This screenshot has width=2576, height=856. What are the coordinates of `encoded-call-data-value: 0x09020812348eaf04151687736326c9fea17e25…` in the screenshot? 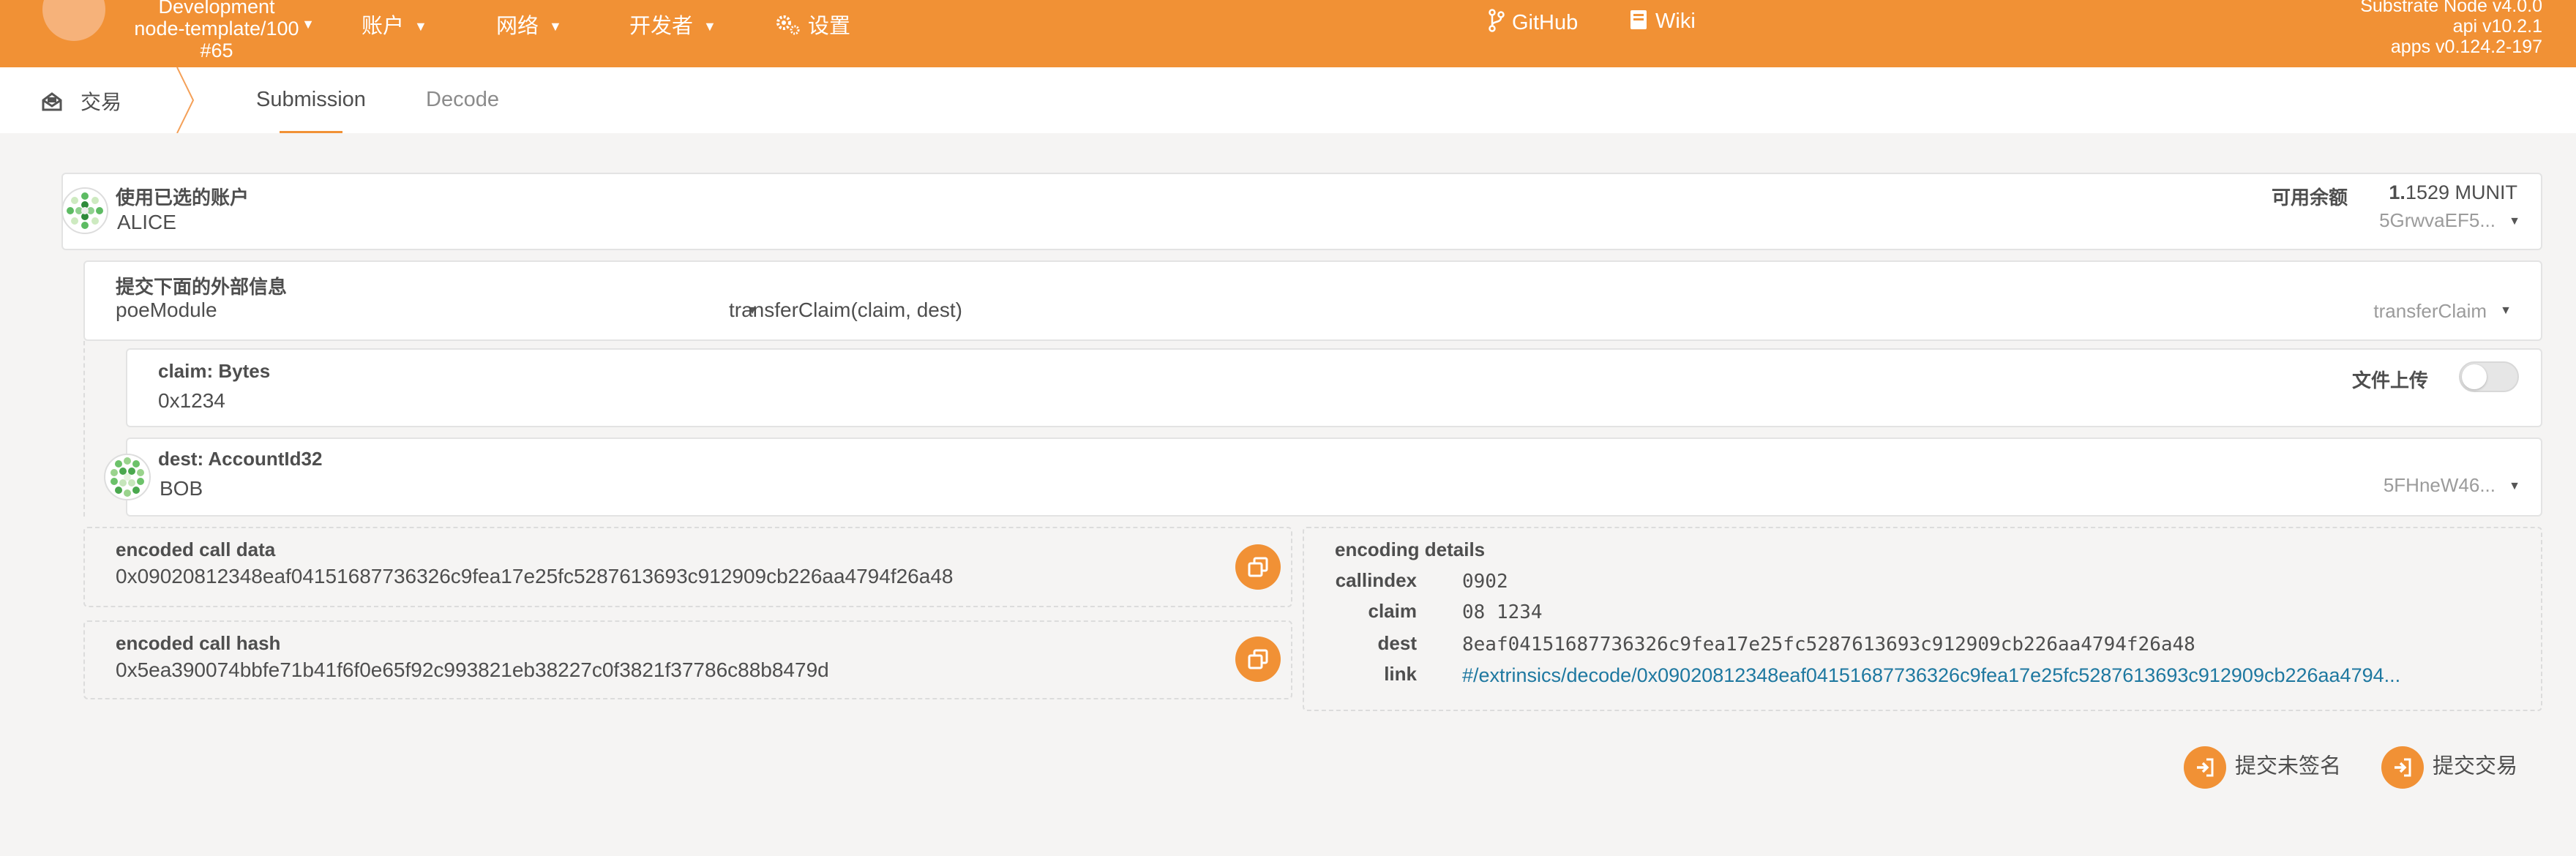 It's located at (535, 576).